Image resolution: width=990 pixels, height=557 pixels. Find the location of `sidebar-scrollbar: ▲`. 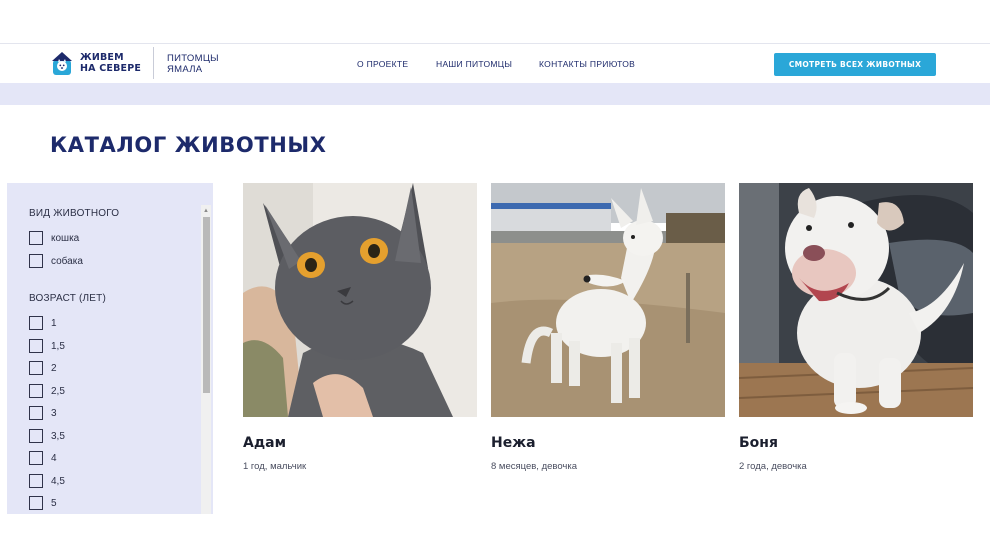

sidebar-scrollbar: ▲ is located at coordinates (206, 359).